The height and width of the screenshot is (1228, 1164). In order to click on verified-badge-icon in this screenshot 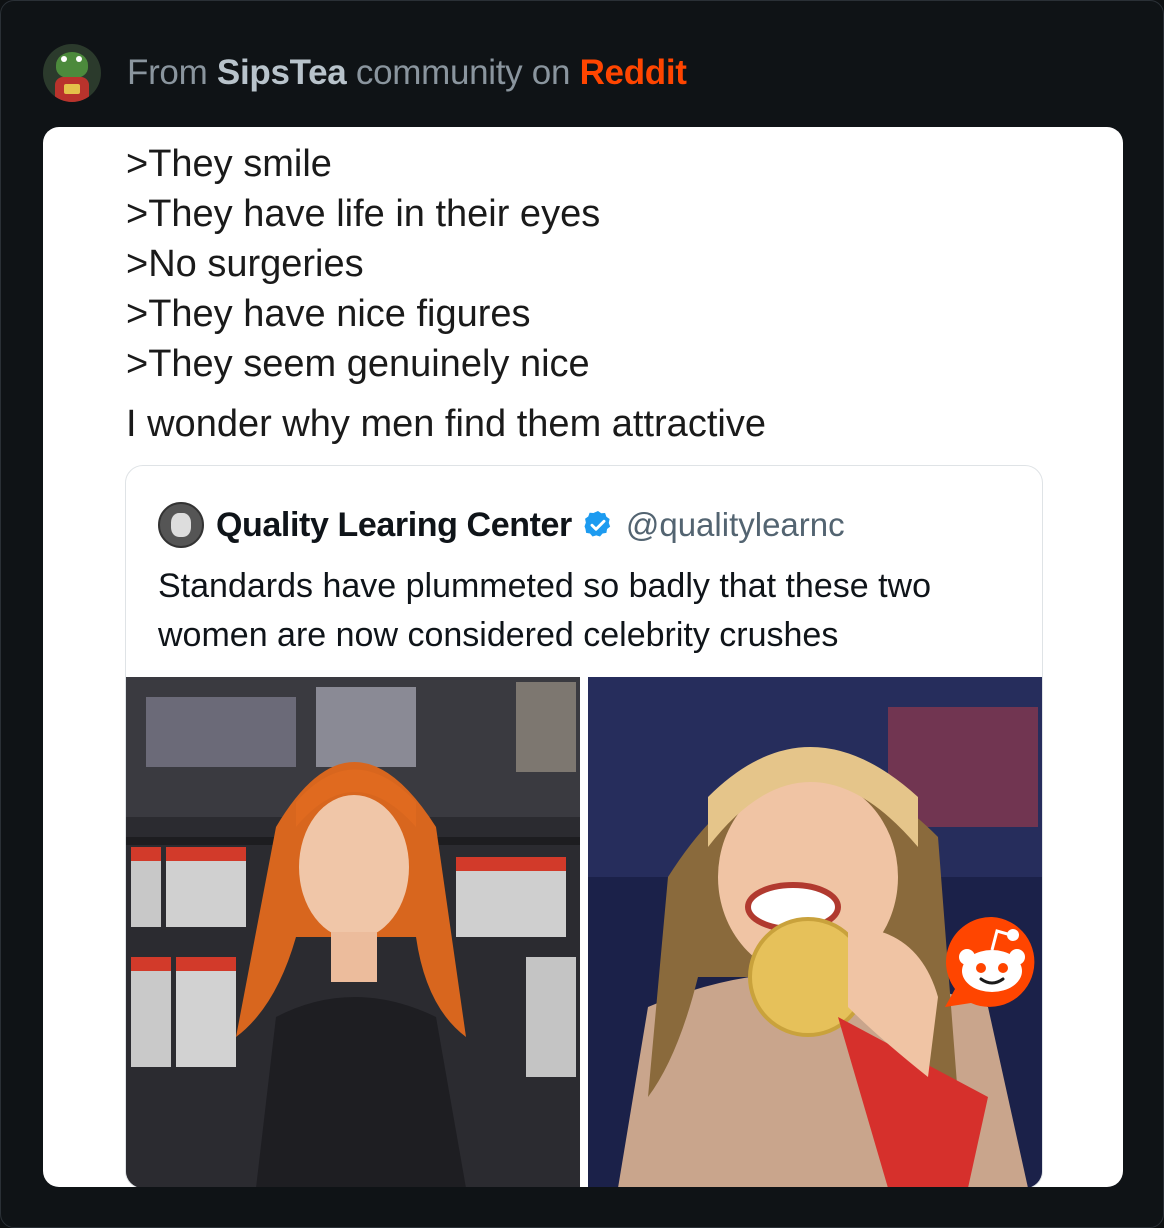, I will do `click(597, 524)`.